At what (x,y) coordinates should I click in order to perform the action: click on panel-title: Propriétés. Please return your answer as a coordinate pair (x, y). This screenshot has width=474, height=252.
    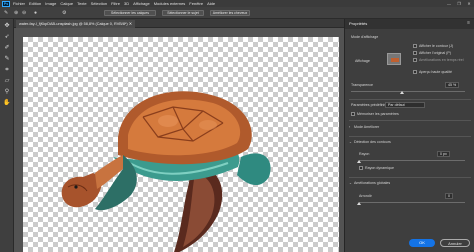
    Looking at the image, I should click on (358, 23).